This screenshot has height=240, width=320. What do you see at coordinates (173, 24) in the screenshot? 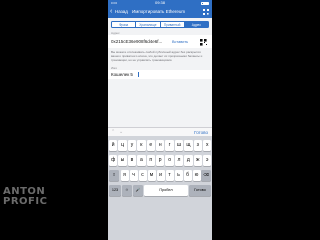
I see `tab-private-key: Приватный` at bounding box center [173, 24].